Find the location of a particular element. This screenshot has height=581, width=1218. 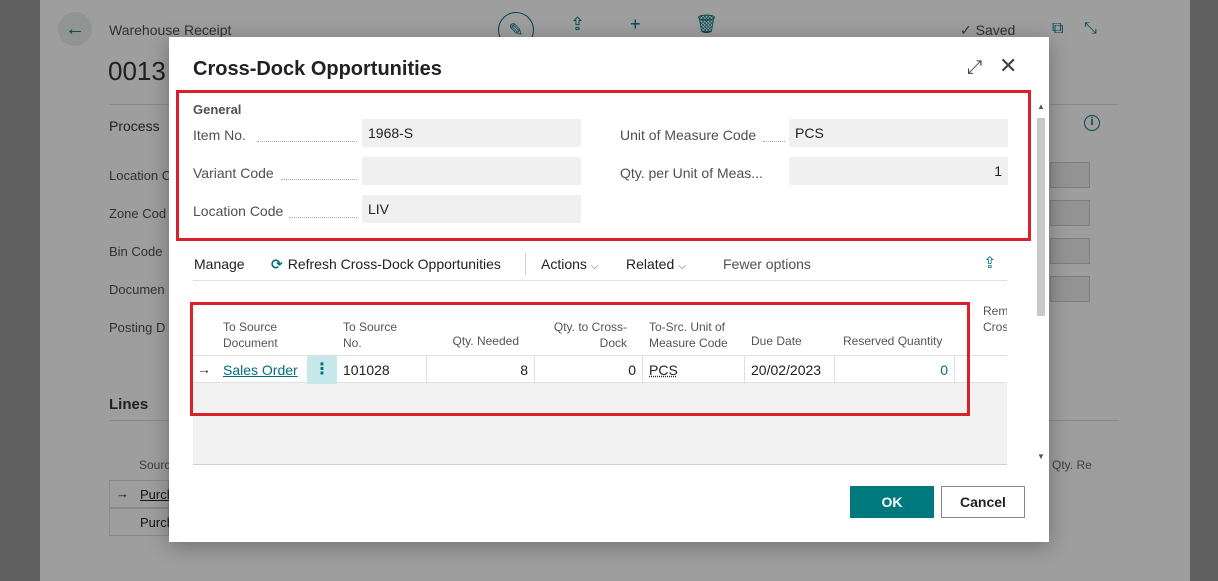

divider is located at coordinates (525, 264).